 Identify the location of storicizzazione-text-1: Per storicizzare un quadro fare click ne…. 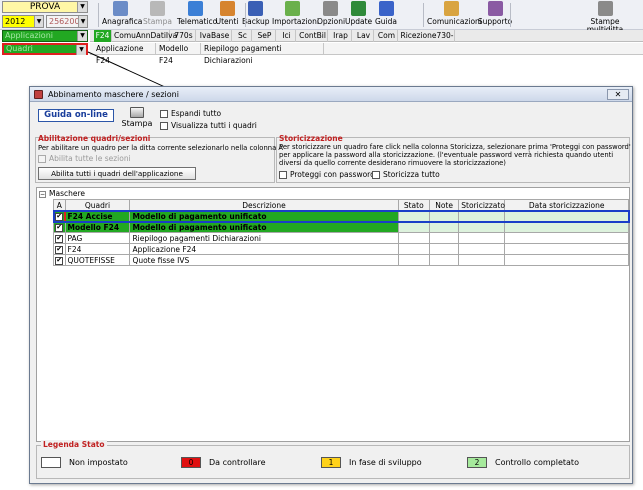
(455, 147).